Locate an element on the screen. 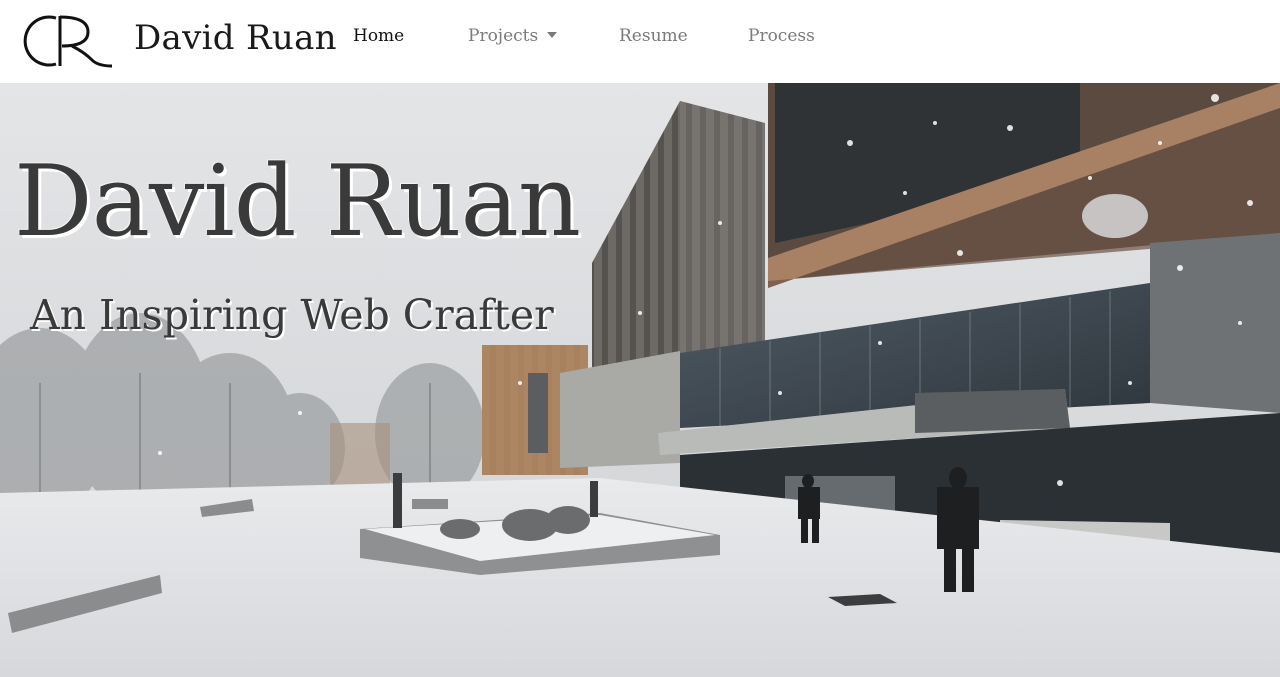 The width and height of the screenshot is (1280, 677). nav-link-home: Home is located at coordinates (378, 36).